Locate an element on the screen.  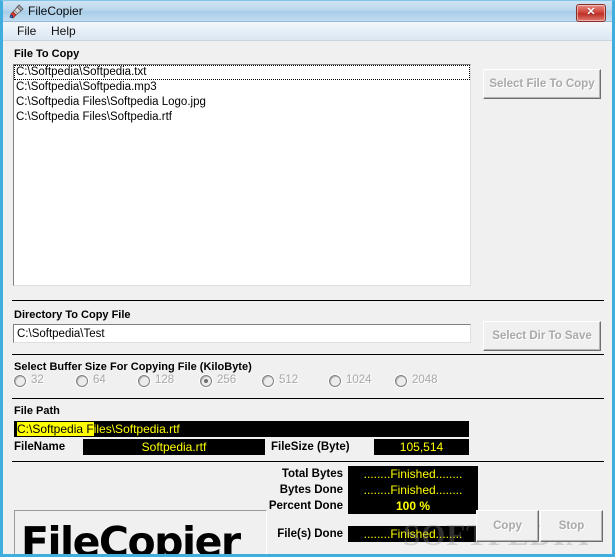
select-file-to-copy-button: Select File To Copy is located at coordinates (542, 84).